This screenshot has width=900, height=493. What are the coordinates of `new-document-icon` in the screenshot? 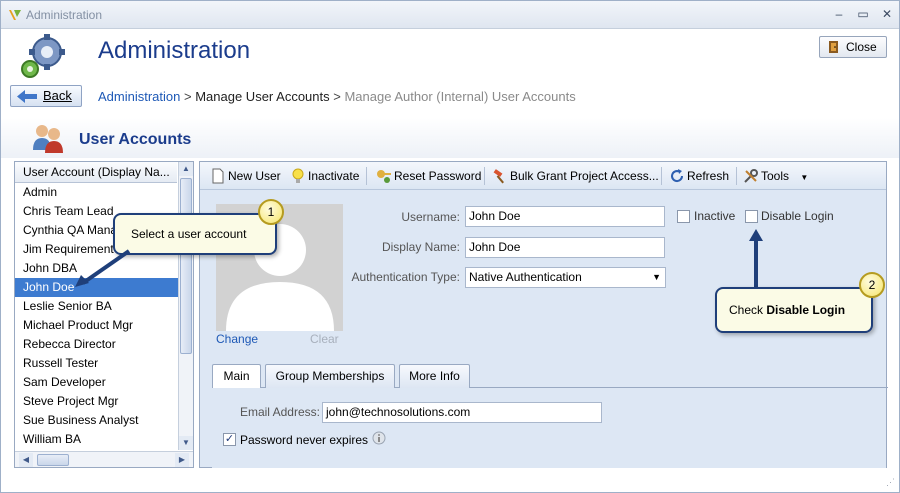 It's located at (218, 176).